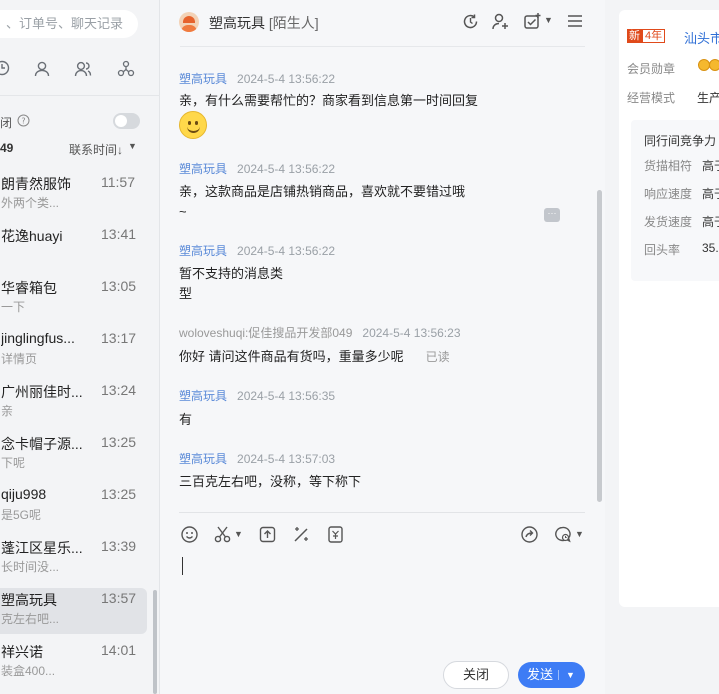 The image size is (719, 694). What do you see at coordinates (69, 24) in the screenshot?
I see `search-input: 、订单号、聊天记录` at bounding box center [69, 24].